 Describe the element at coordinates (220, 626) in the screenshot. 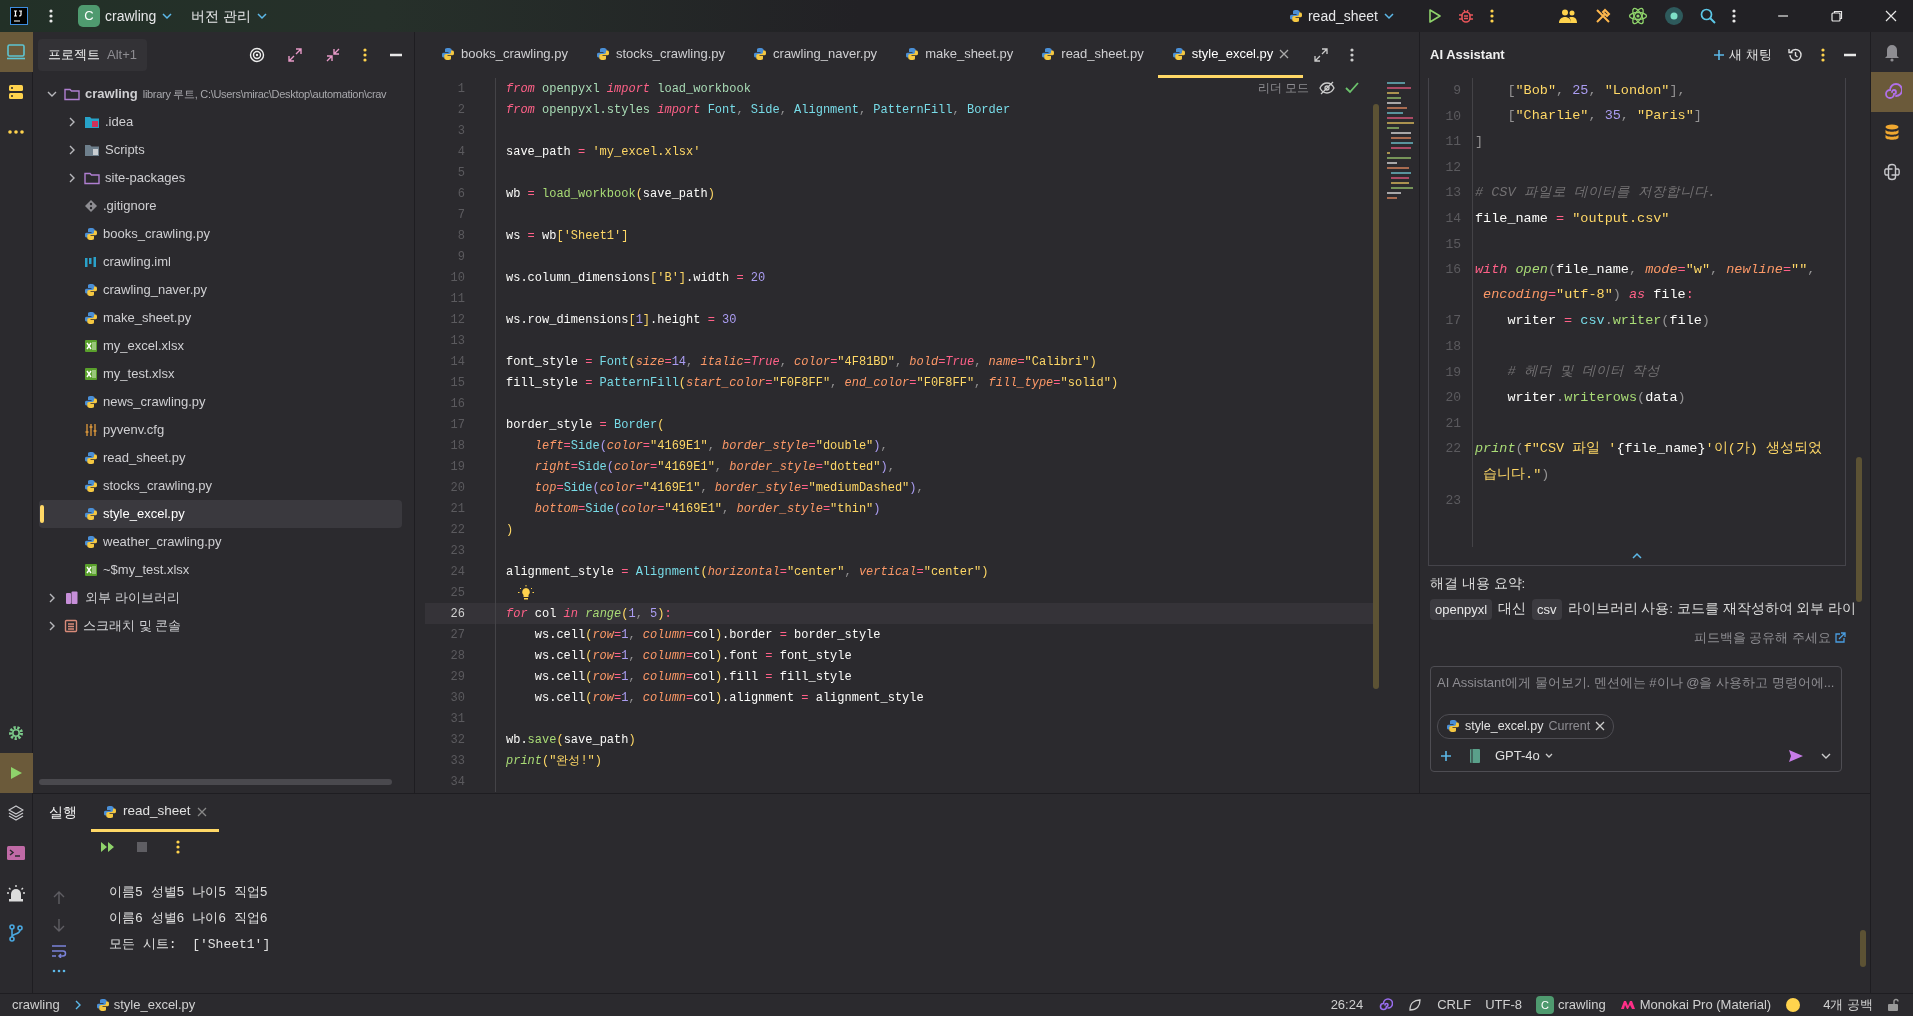

I see `tree-item: 스크래치 및 콘솔` at that location.